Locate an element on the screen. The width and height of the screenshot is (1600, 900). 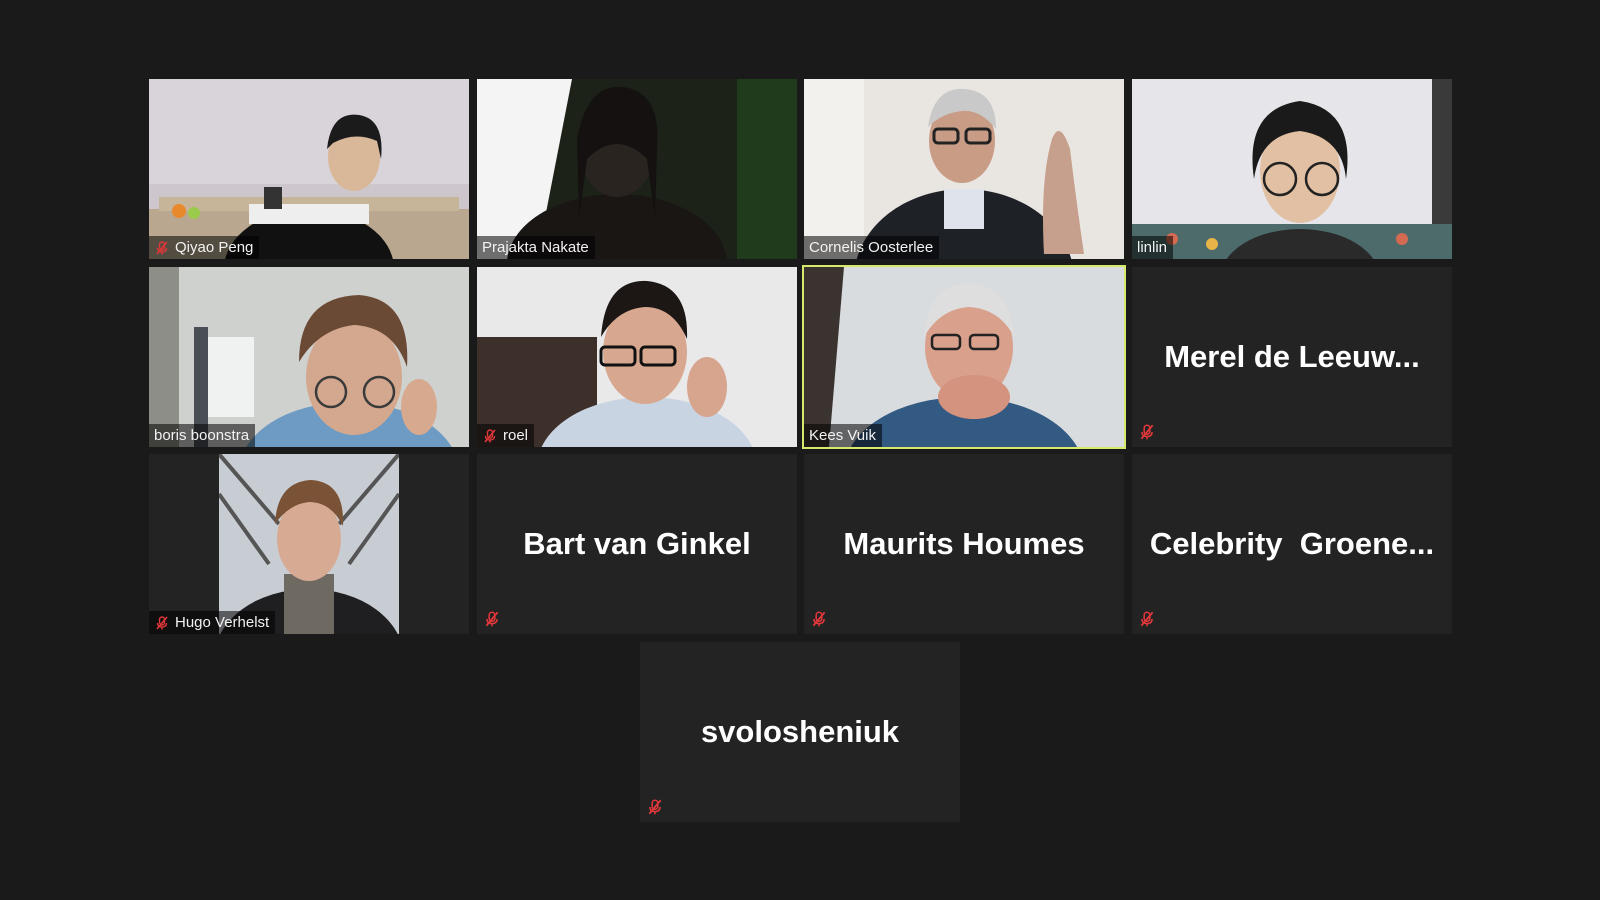
video-tile-qiyao-peng: Qiyao Peng is located at coordinates (309, 169).